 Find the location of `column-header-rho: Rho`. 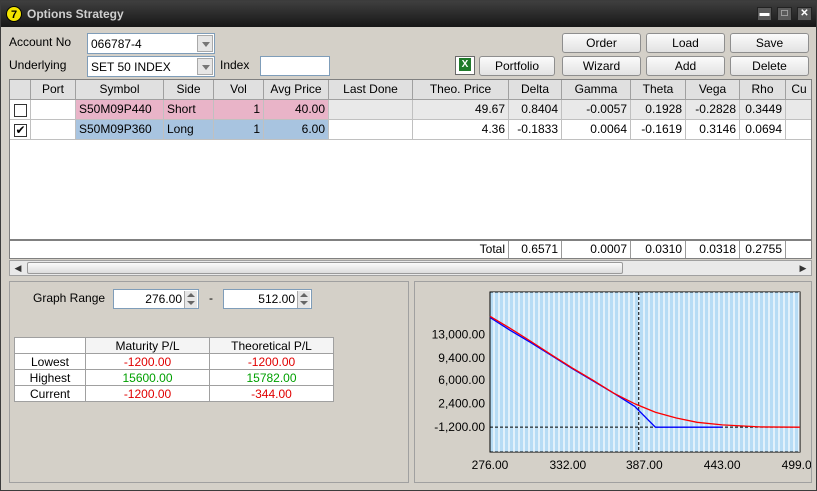

column-header-rho: Rho is located at coordinates (763, 90).